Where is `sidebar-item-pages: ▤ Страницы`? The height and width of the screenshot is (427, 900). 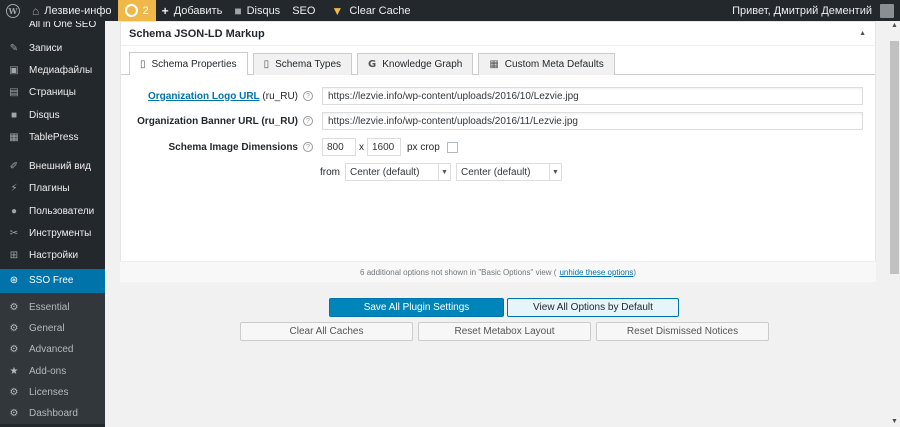
sidebar-item-pages: ▤ Страницы is located at coordinates (52, 93).